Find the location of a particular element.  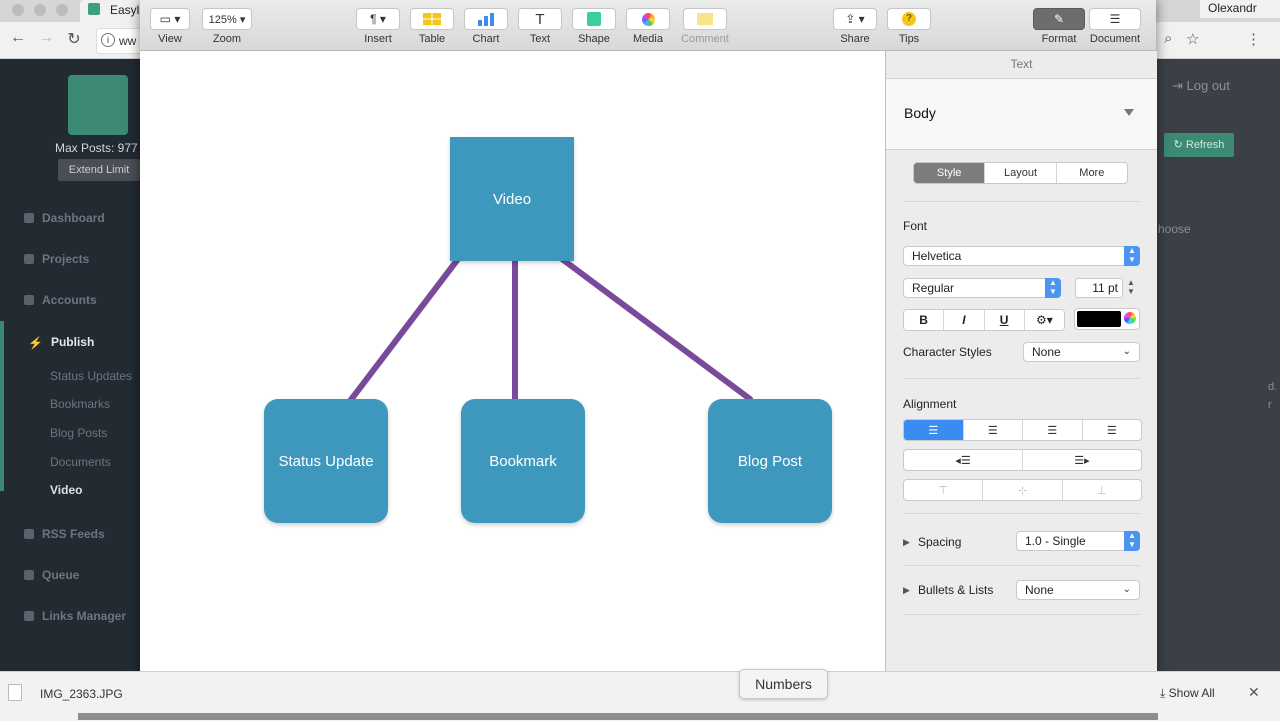

info-icon: i is located at coordinates (108, 40).